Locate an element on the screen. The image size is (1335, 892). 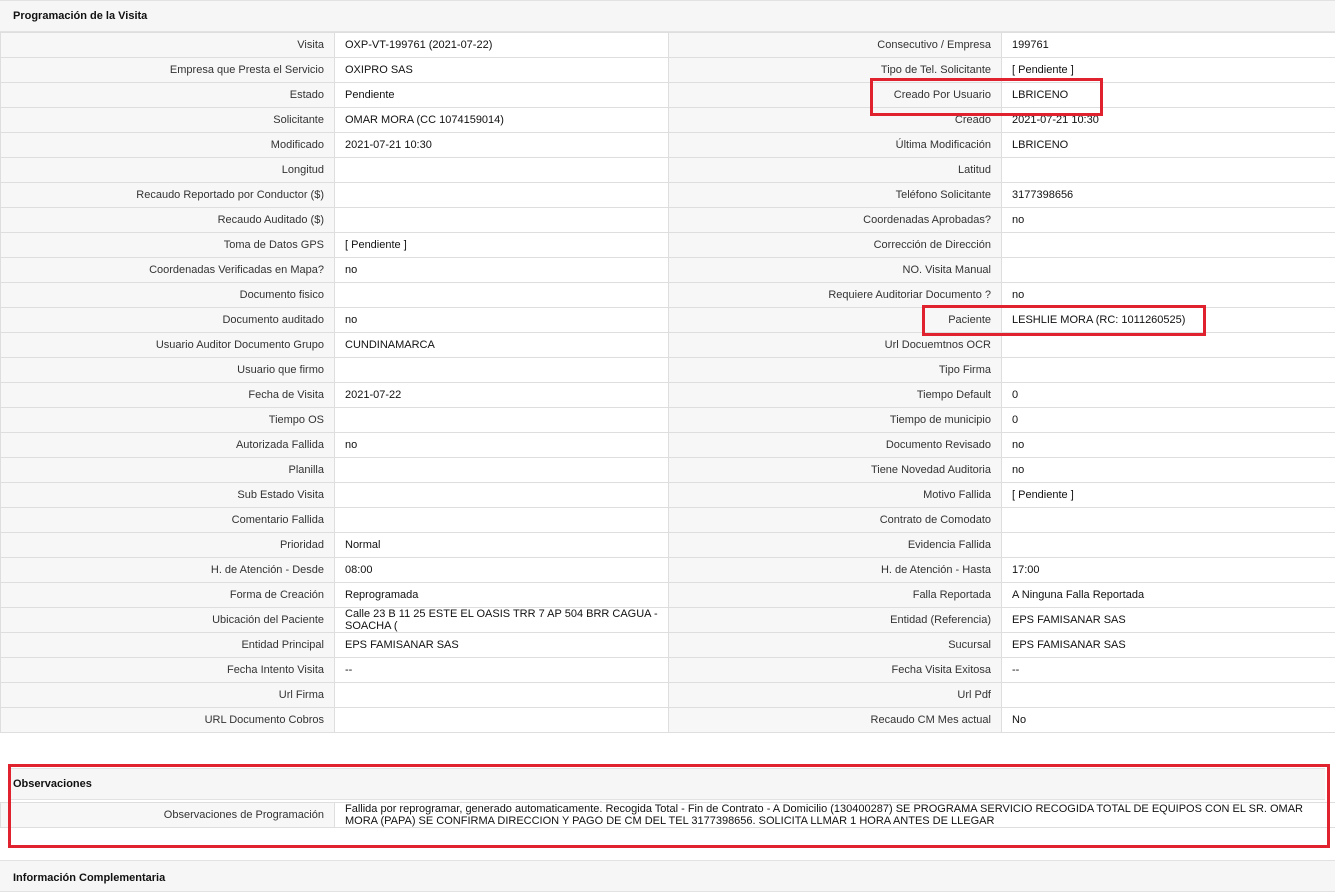
field-label: Url Firma is located at coordinates (168, 695).